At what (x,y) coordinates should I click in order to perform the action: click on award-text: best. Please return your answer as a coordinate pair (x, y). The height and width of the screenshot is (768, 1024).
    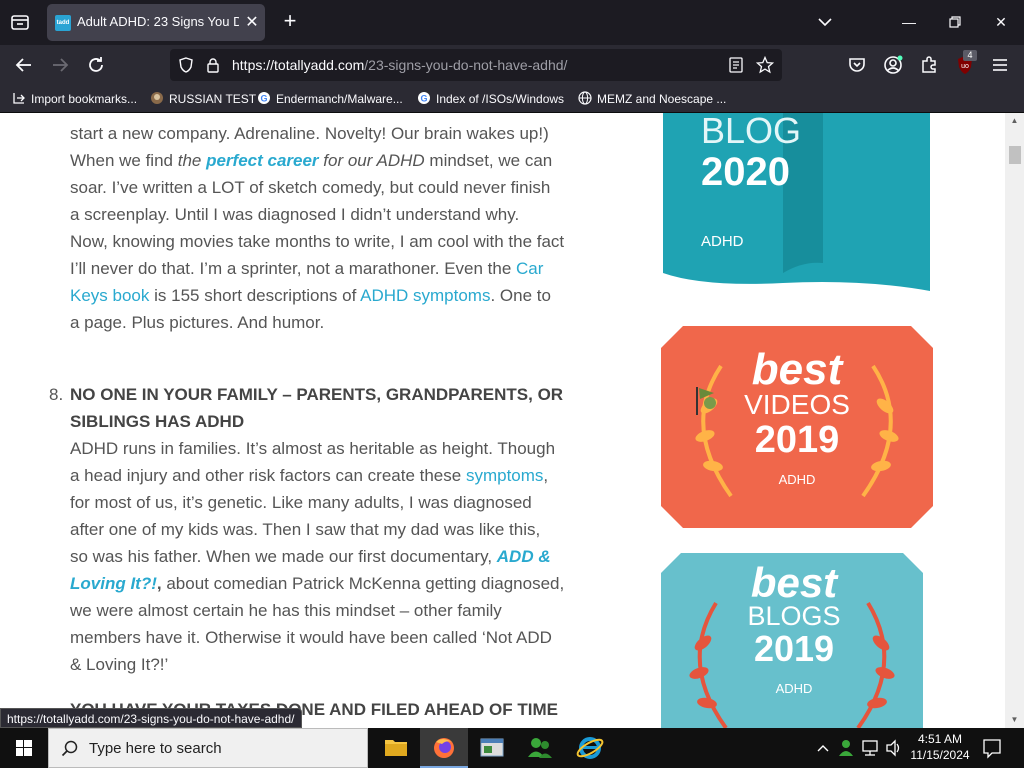
    Looking at the image, I should click on (798, 369).